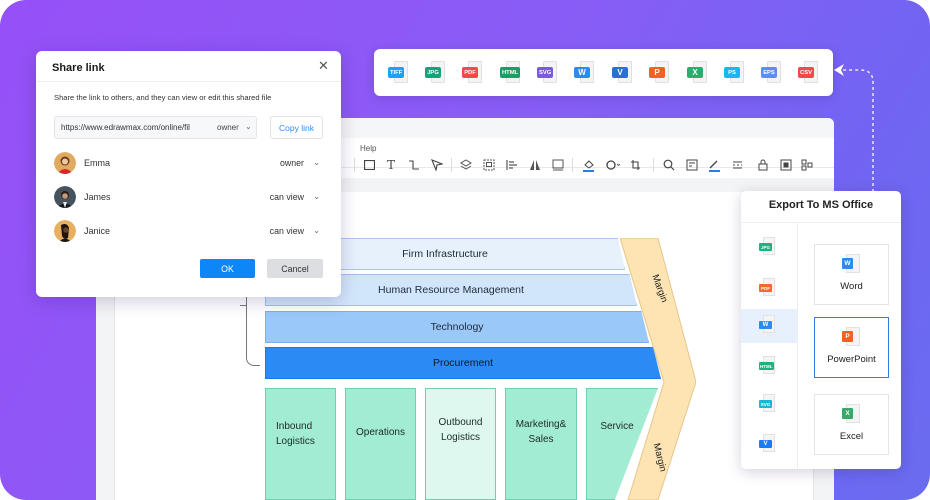 The height and width of the screenshot is (500, 930). What do you see at coordinates (698, 73) in the screenshot?
I see `format-excel: X` at bounding box center [698, 73].